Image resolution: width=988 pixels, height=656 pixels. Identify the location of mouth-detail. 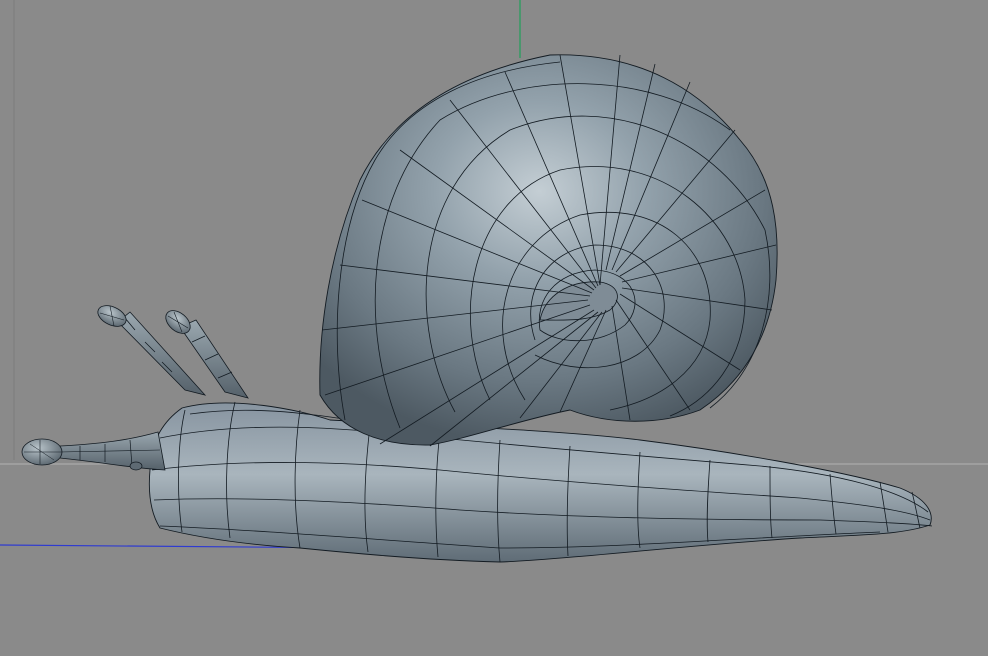
(136, 466).